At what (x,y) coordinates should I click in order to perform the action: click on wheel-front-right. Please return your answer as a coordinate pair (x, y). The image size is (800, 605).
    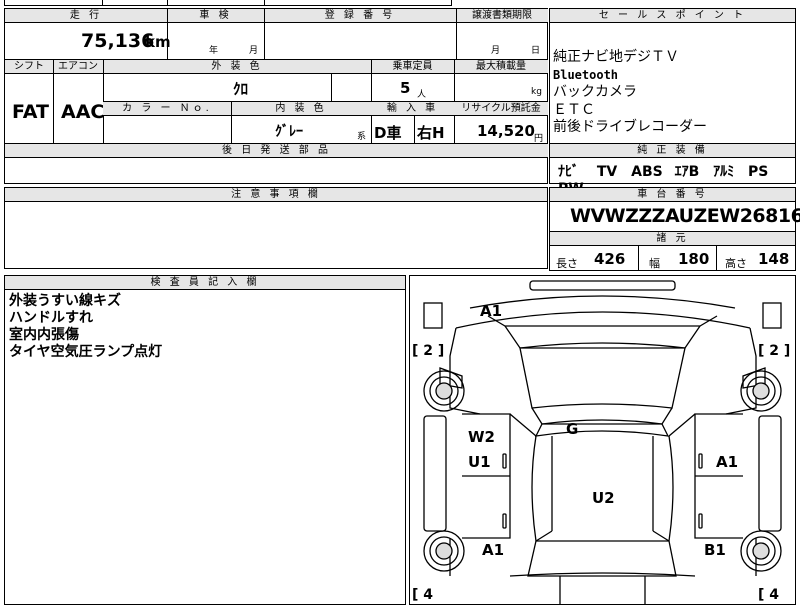
    Looking at the image, I should click on (761, 391).